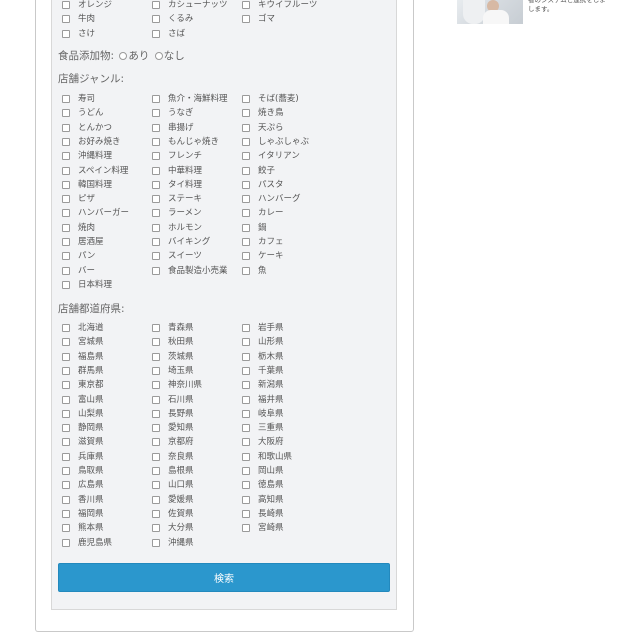  What do you see at coordinates (263, 342) in the screenshot?
I see `checkbox-item: 山形県` at bounding box center [263, 342].